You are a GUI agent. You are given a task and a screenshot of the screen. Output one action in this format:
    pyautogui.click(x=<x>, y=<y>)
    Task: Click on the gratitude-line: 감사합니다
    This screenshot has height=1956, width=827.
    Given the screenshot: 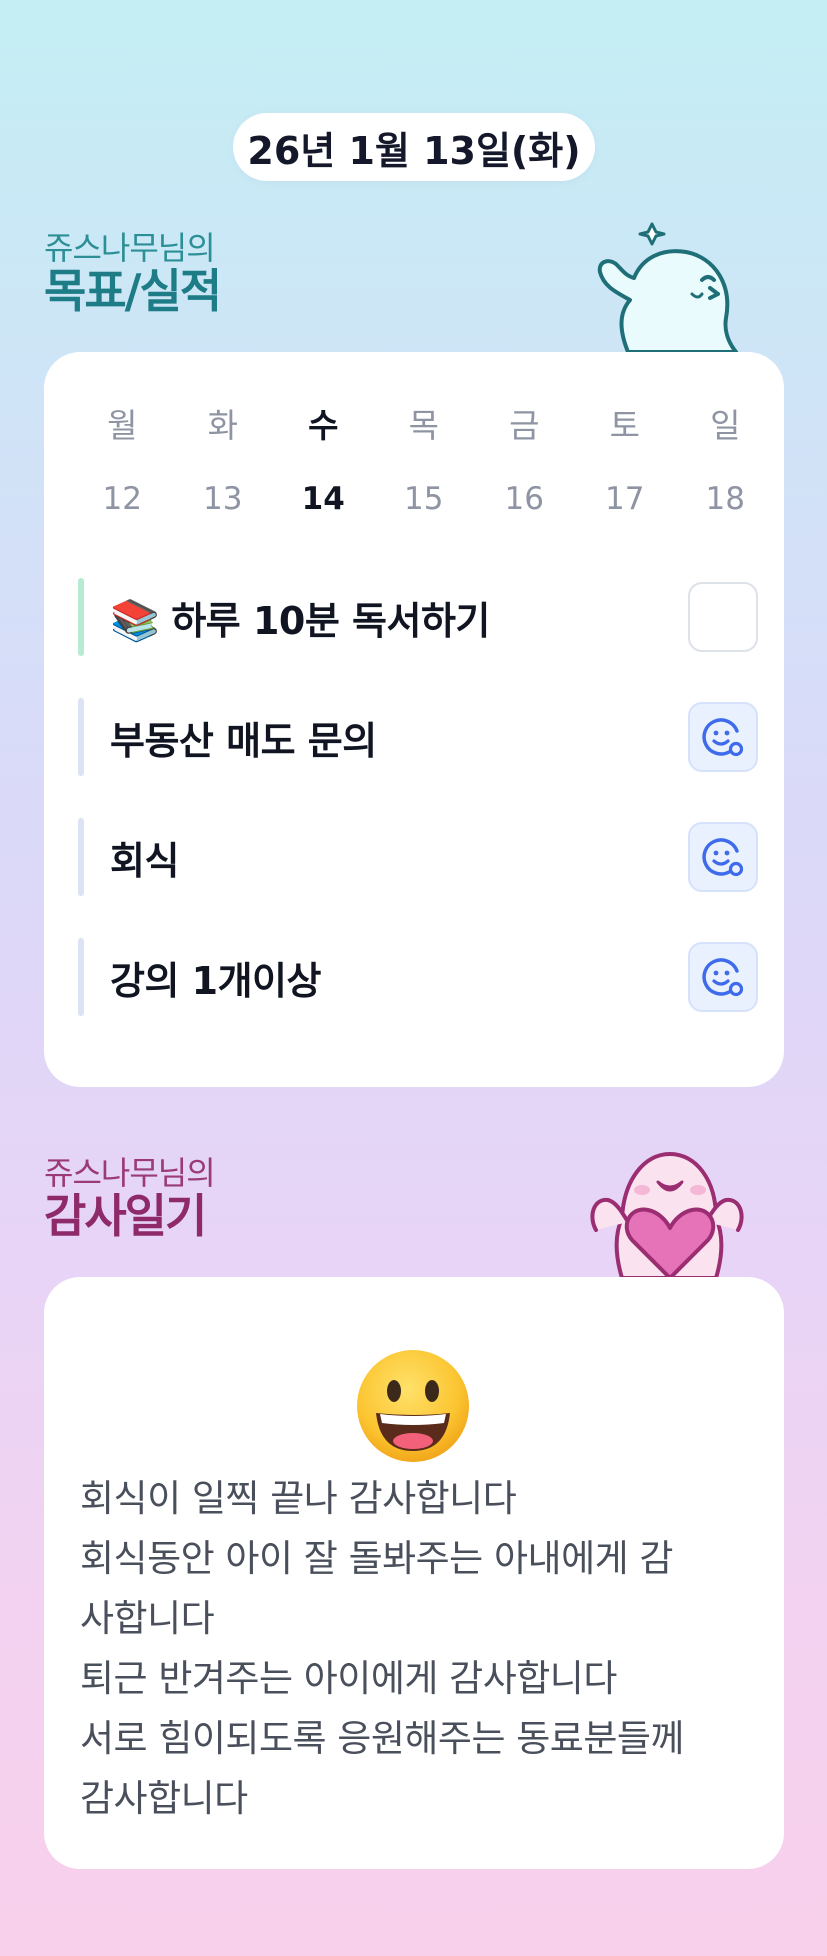 What is the action you would take?
    pyautogui.click(x=164, y=1798)
    